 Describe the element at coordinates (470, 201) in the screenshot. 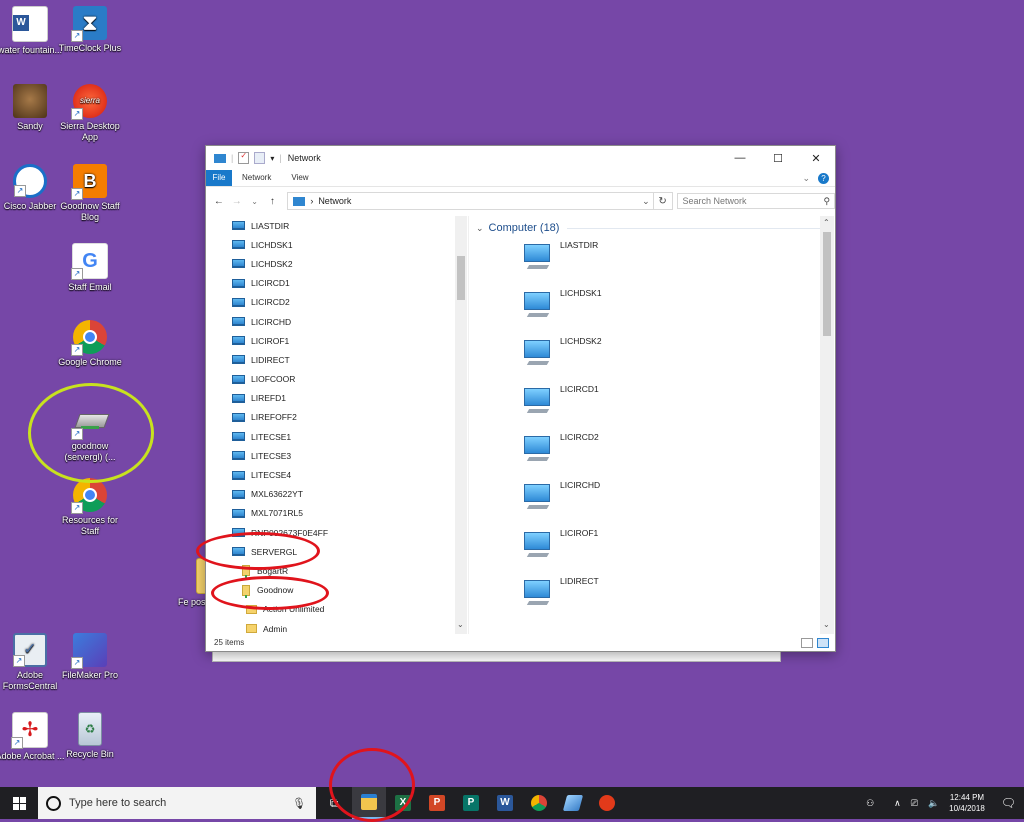

I see `address-bar: › Network ⌄` at that location.